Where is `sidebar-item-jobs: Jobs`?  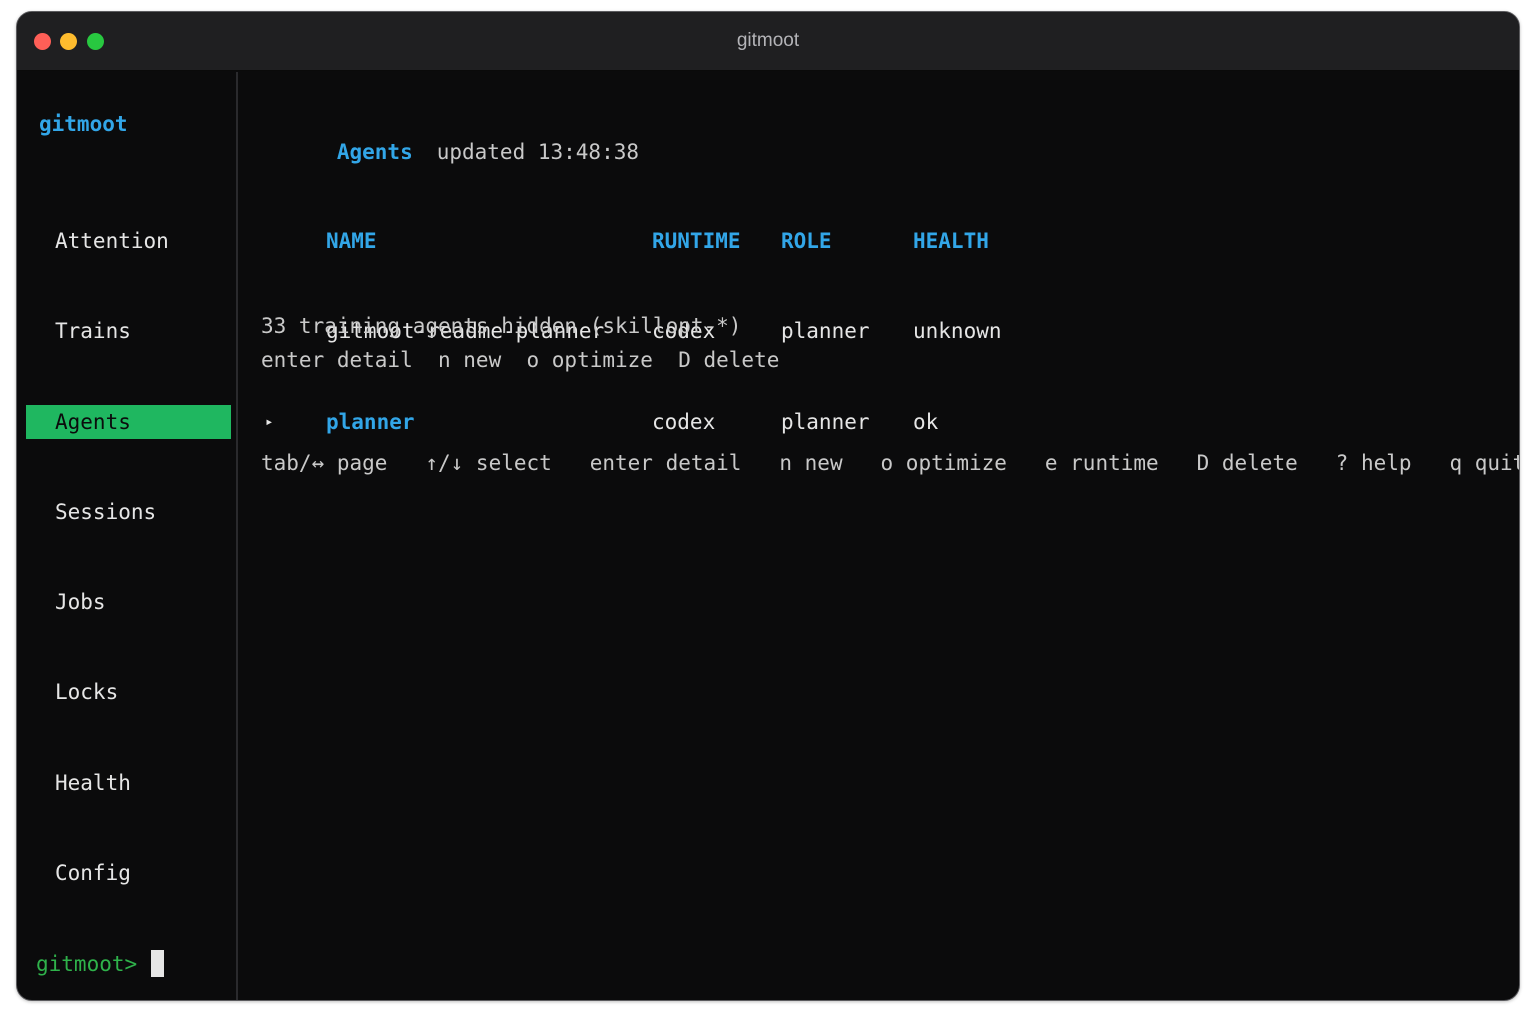 sidebar-item-jobs: Jobs is located at coordinates (128, 602).